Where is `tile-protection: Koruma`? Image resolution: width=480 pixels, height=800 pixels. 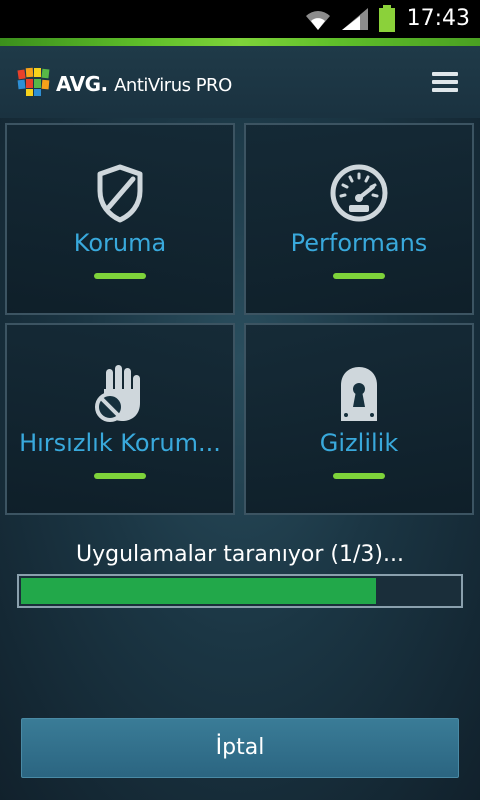
tile-protection: Koruma is located at coordinates (120, 219).